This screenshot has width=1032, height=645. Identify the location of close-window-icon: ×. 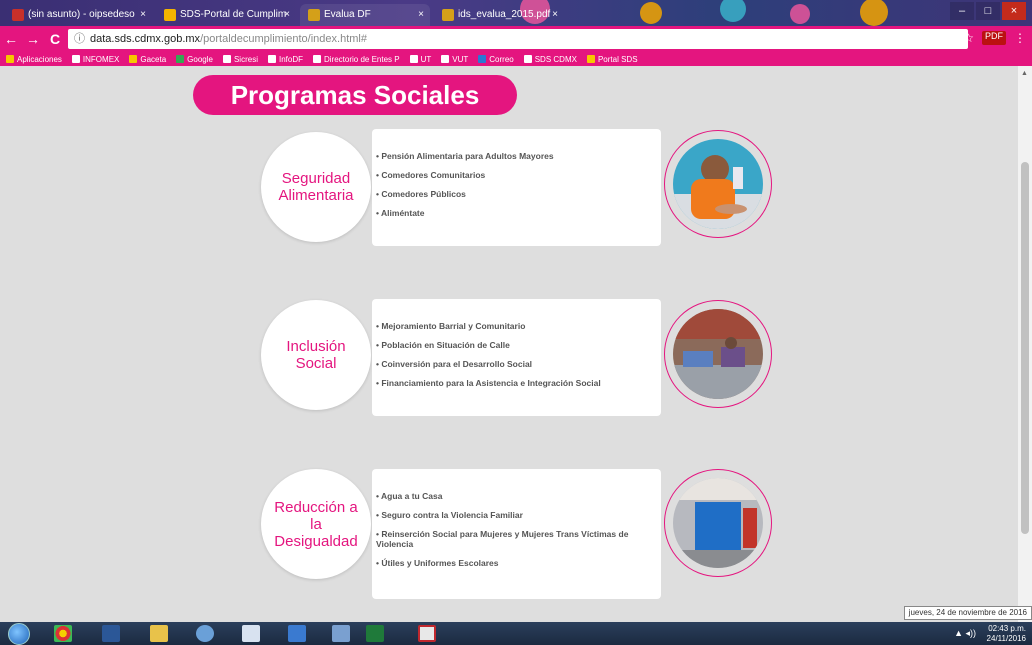
(1014, 11).